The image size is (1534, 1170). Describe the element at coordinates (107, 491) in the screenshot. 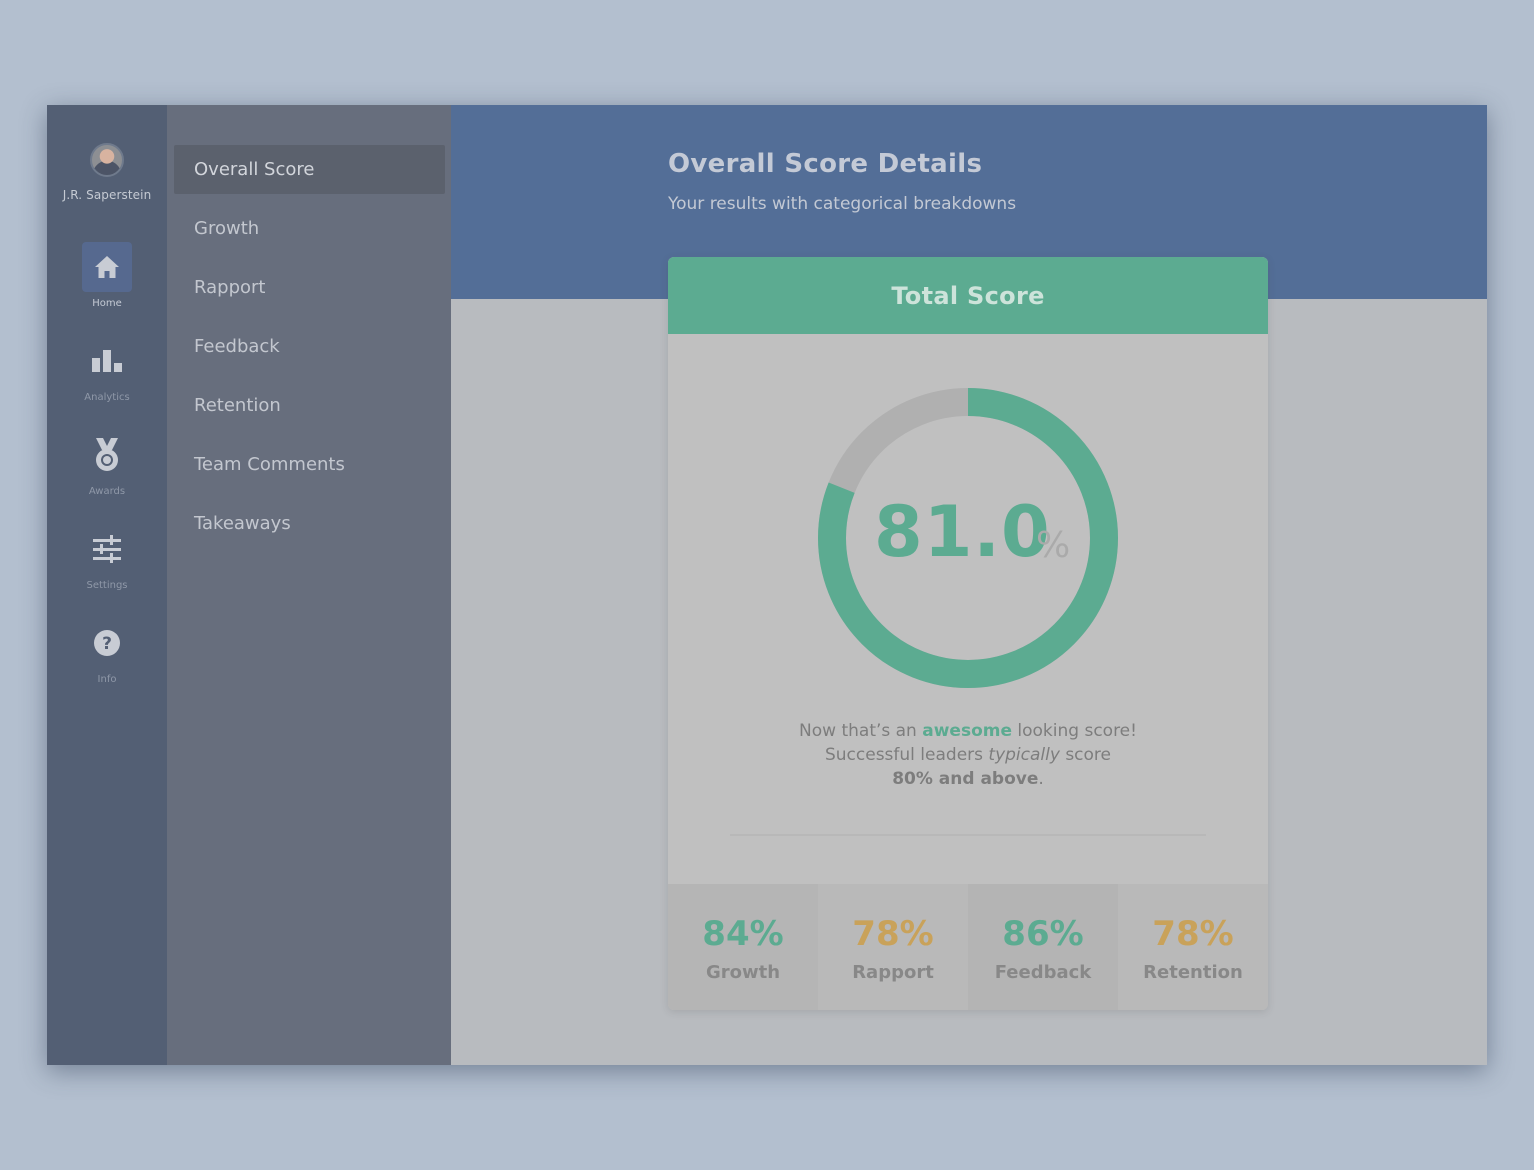

I see `rail-label-awards: Awards` at that location.